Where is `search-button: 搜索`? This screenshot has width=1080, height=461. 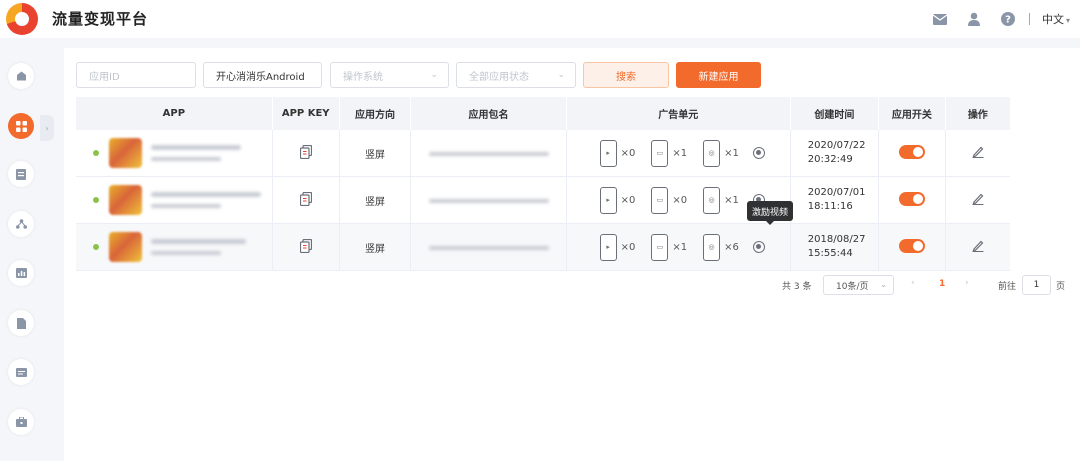
search-button: 搜索 is located at coordinates (626, 75).